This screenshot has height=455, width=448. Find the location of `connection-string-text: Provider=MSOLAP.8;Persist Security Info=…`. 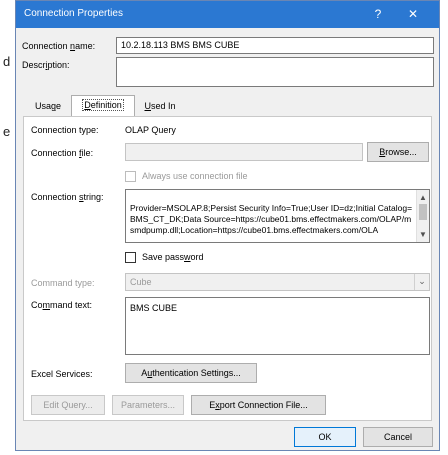

connection-string-text: Provider=MSOLAP.8;Persist Security Info=… is located at coordinates (271, 219).